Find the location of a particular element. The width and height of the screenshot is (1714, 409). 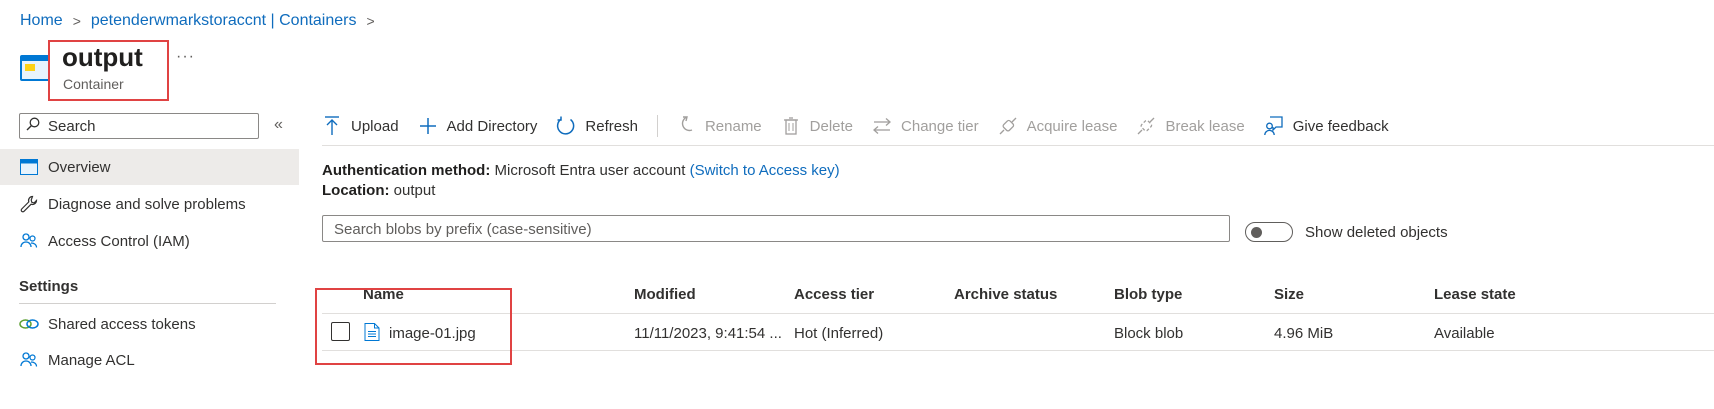

give-feedback-label: Give feedback is located at coordinates (1340, 126).